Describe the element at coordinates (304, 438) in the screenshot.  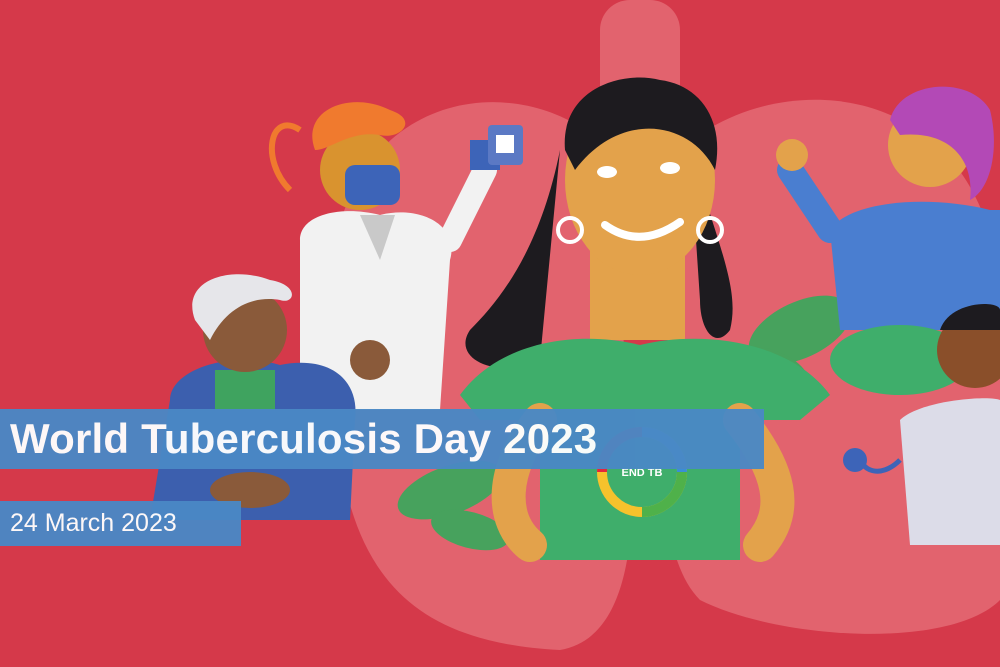
I see `page-title: World Tuberculosis Day 2023` at that location.